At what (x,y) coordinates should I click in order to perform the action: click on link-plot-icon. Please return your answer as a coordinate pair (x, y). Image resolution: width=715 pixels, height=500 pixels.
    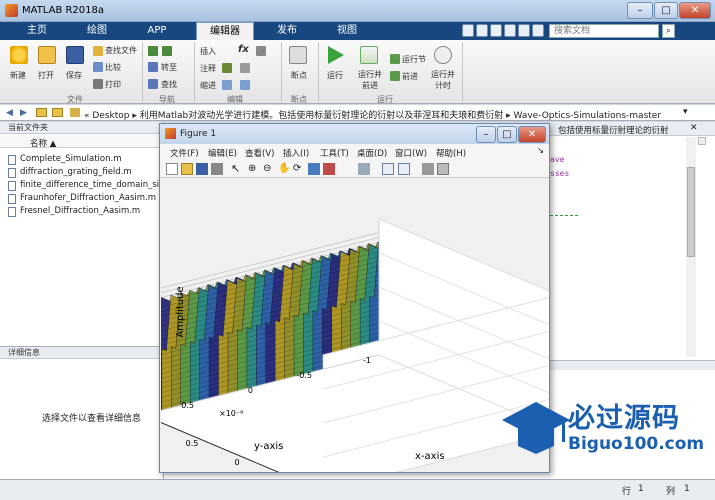
    Looking at the image, I should click on (364, 169).